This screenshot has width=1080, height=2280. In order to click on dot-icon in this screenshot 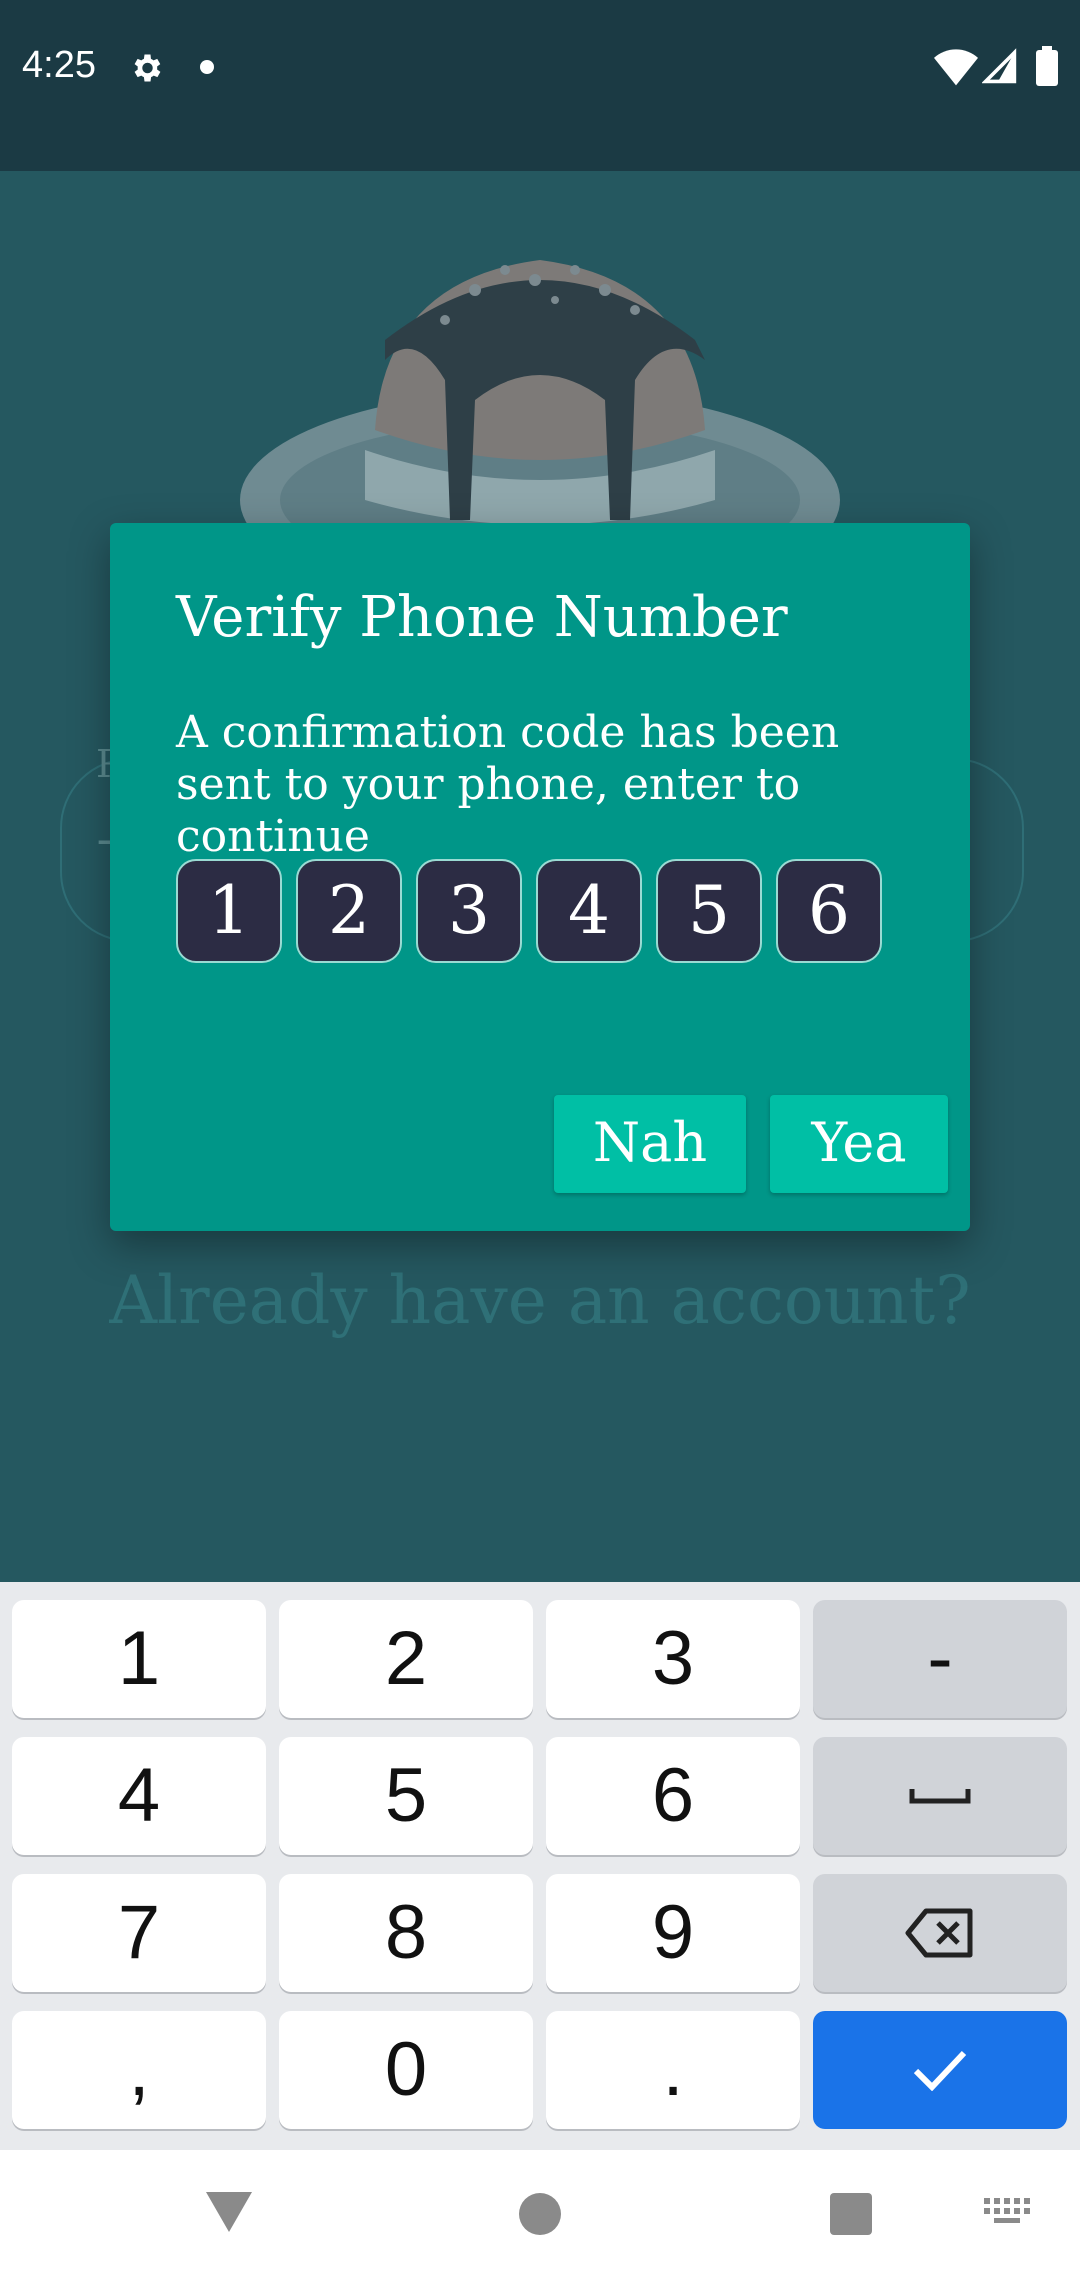, I will do `click(207, 67)`.